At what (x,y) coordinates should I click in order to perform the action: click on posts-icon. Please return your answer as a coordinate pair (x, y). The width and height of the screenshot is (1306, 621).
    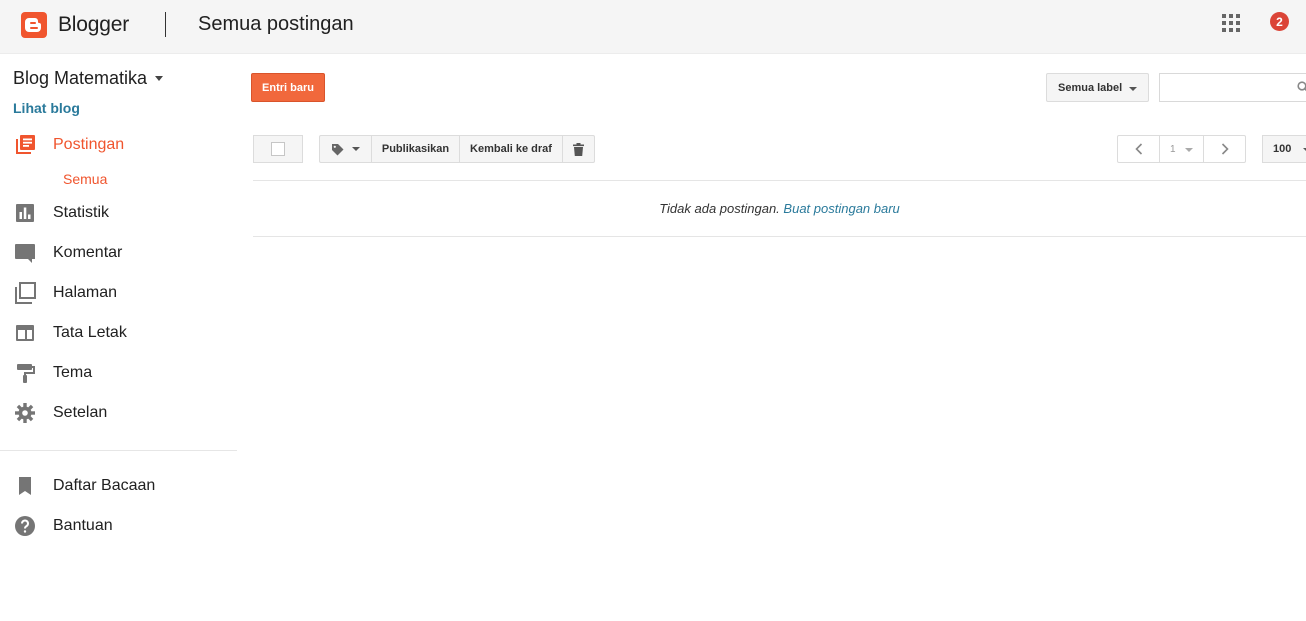
    Looking at the image, I should click on (25, 144).